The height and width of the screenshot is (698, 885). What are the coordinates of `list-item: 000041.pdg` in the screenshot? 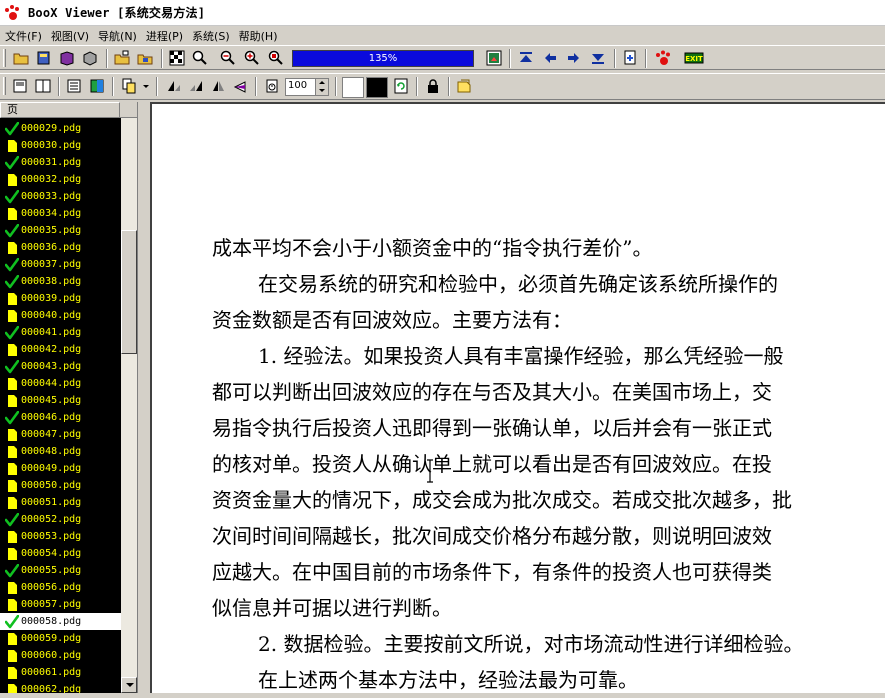 It's located at (60, 332).